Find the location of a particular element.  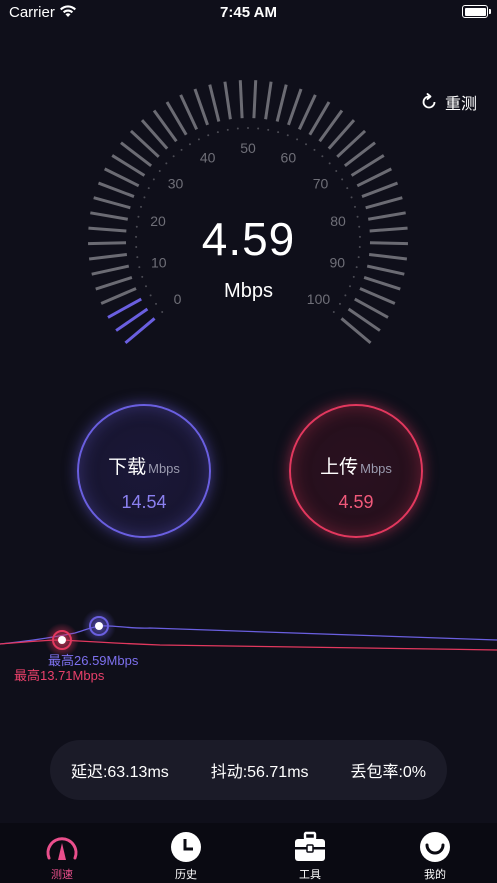

clock-icon is located at coordinates (186, 847).